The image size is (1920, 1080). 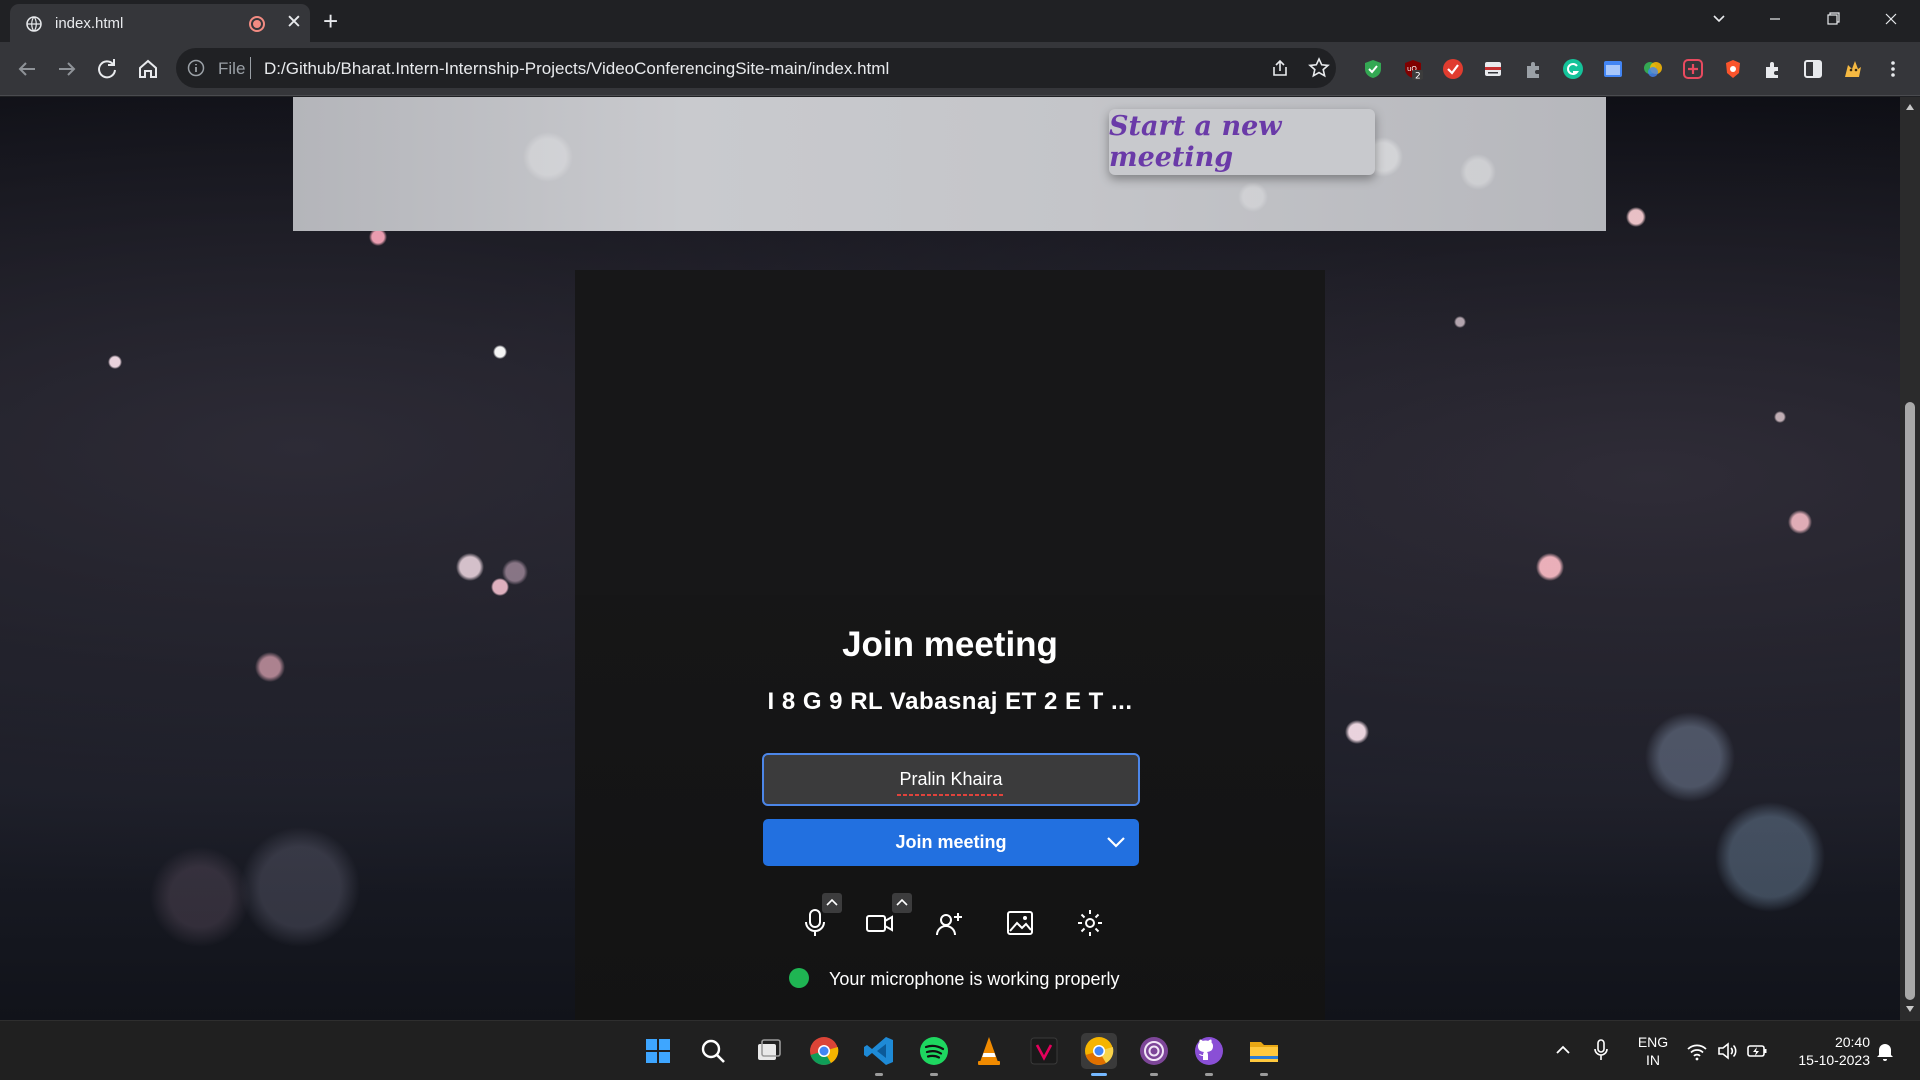 I want to click on todoist-extension-icon, so click(x=1453, y=69).